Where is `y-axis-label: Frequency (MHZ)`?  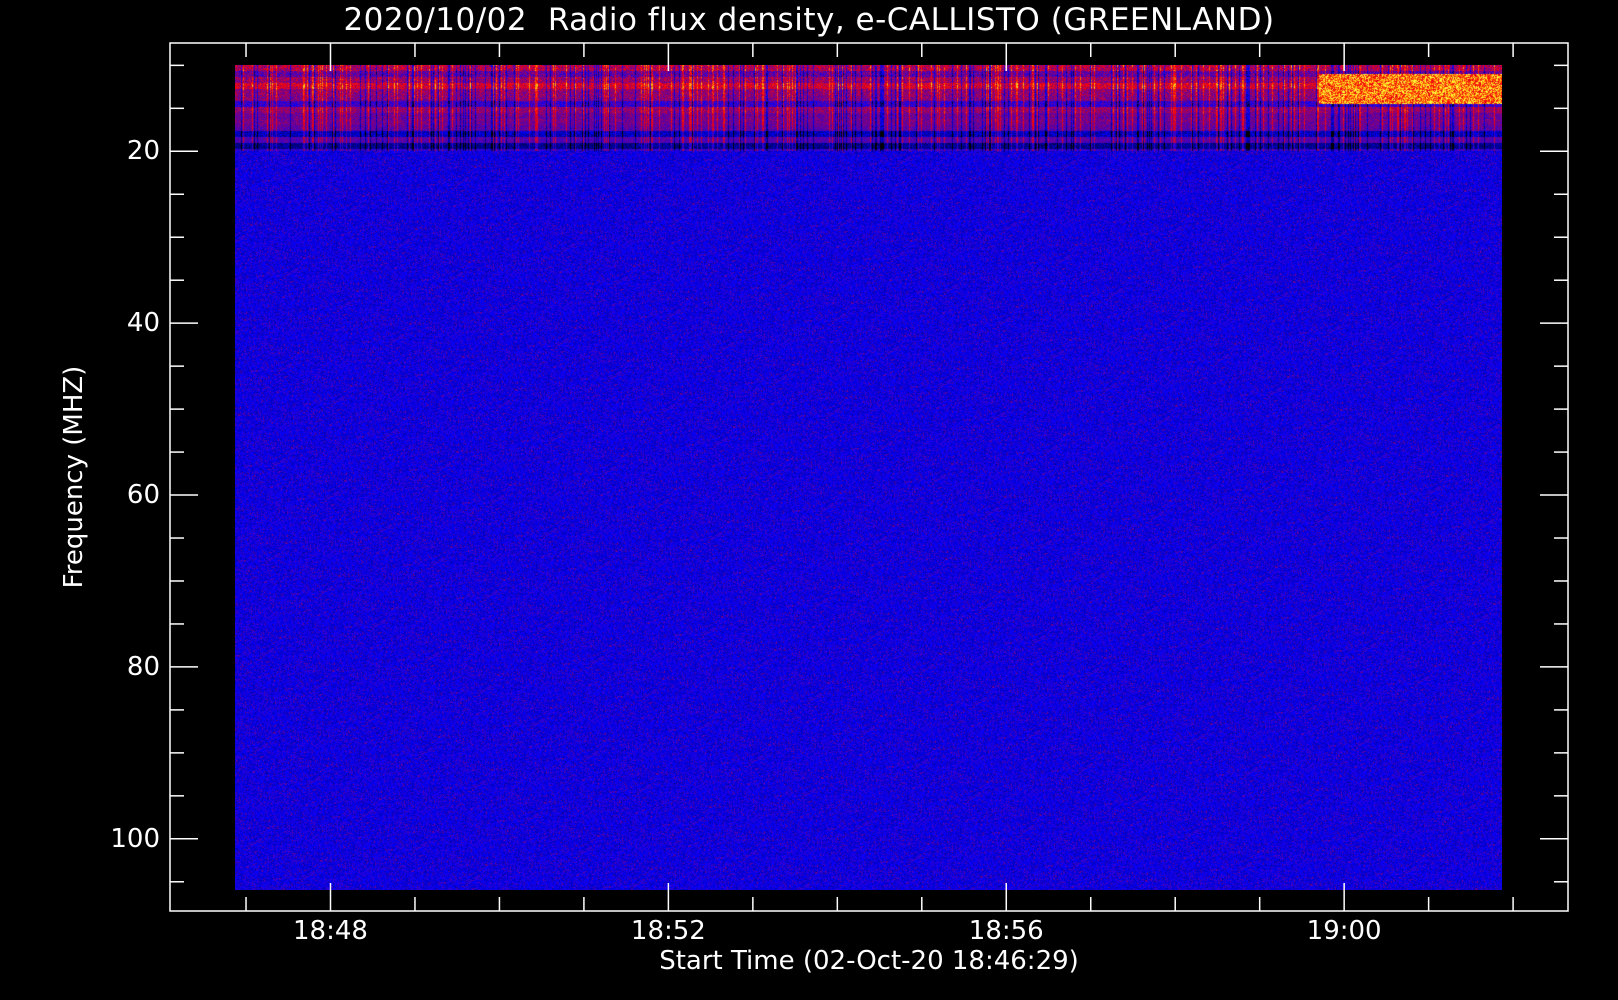
y-axis-label: Frequency (MHZ) is located at coordinates (74, 477).